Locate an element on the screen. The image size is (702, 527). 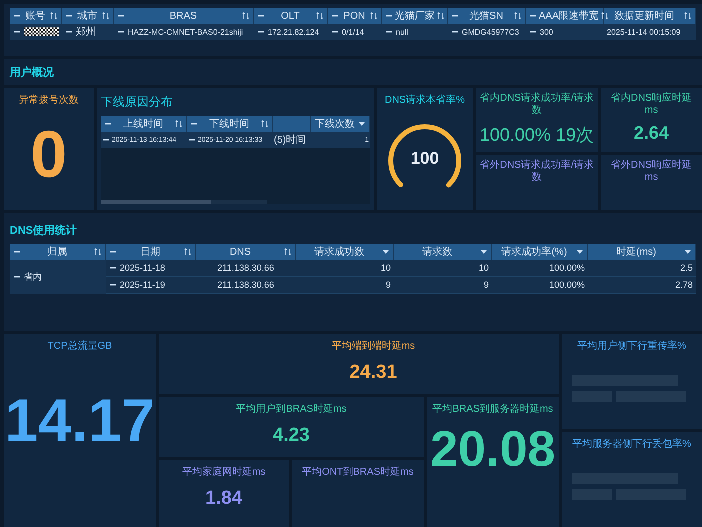
column-header: 光猫厂家 is located at coordinates (415, 16).